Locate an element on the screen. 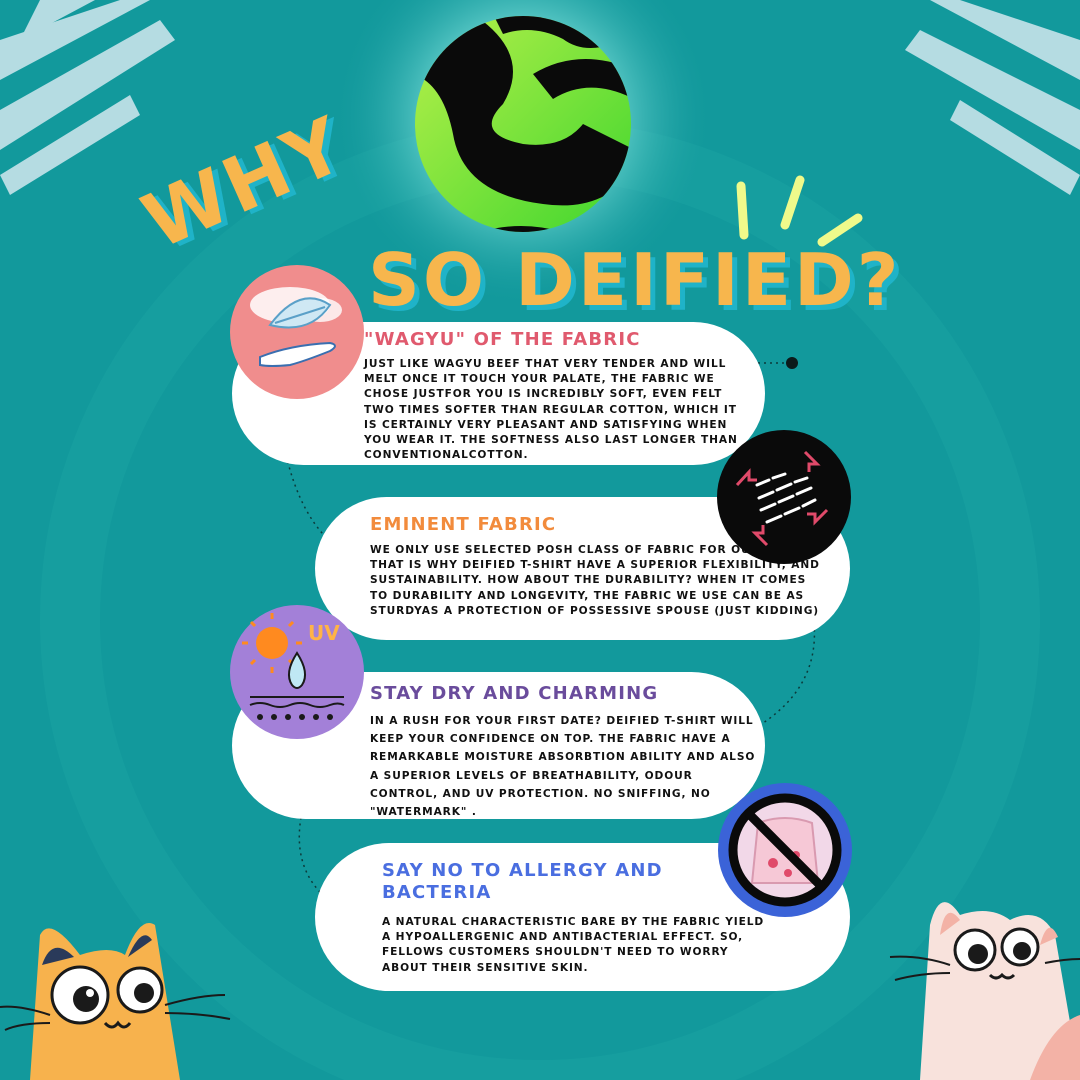  section-heading-wagyu: "WAGYU" OF THE FABRIC is located at coordinates (502, 339).